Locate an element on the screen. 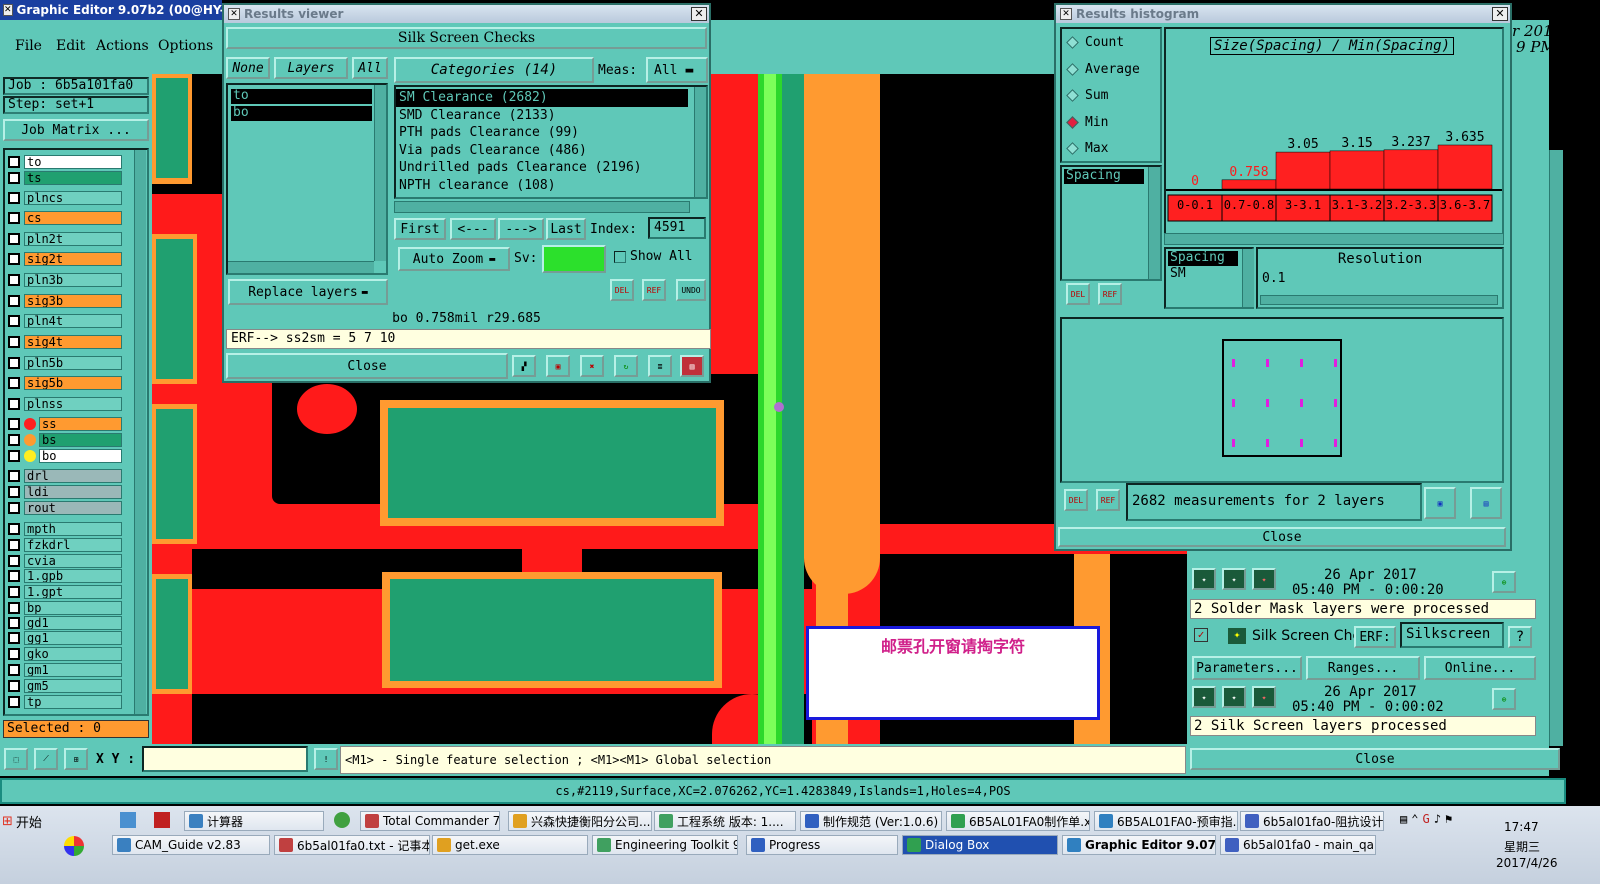 This screenshot has width=1600, height=884. layer-name: bs is located at coordinates (80, 439).